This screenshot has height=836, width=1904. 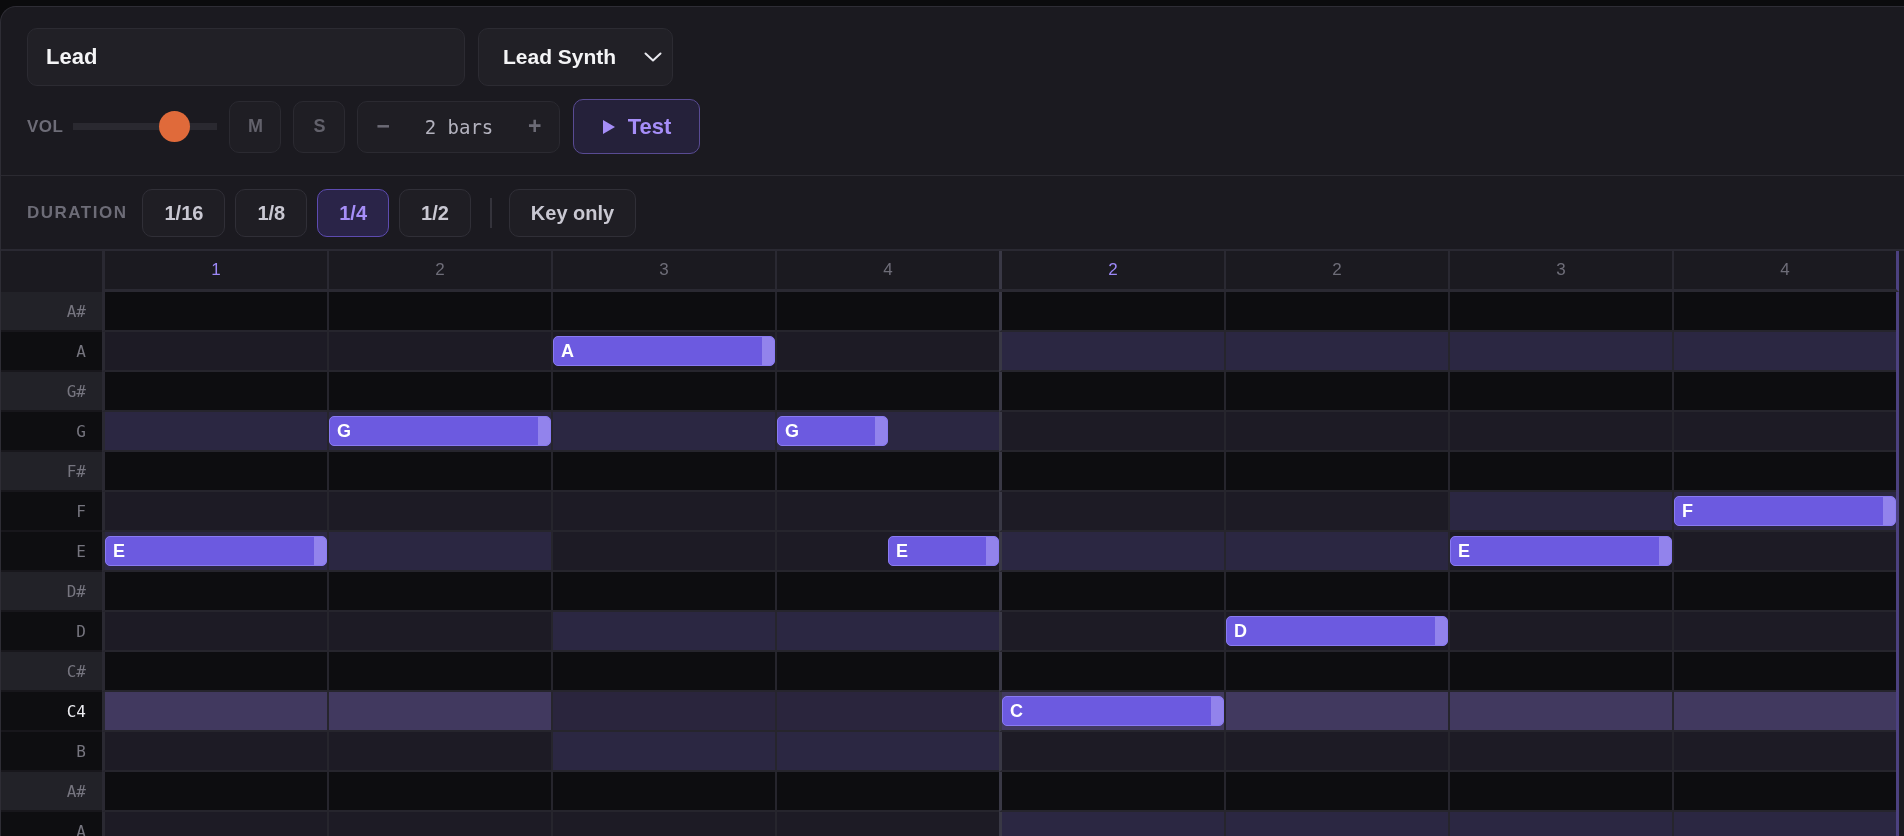 What do you see at coordinates (51, 552) in the screenshot?
I see `piano-key: E` at bounding box center [51, 552].